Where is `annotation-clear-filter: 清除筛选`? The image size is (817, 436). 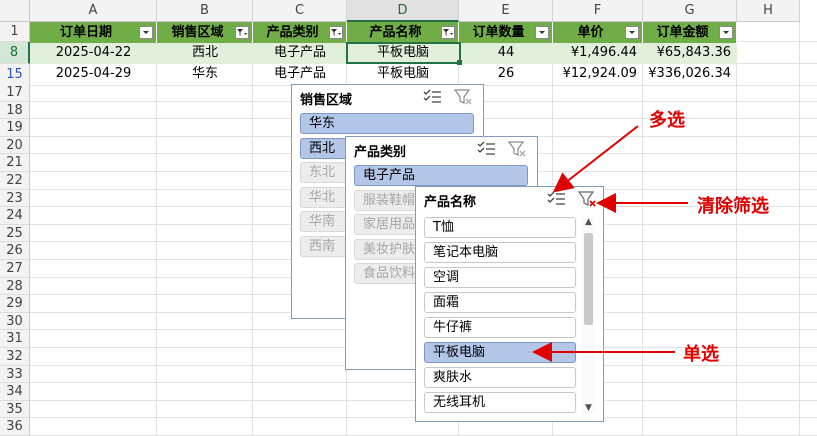
annotation-clear-filter: 清除筛选 is located at coordinates (733, 206).